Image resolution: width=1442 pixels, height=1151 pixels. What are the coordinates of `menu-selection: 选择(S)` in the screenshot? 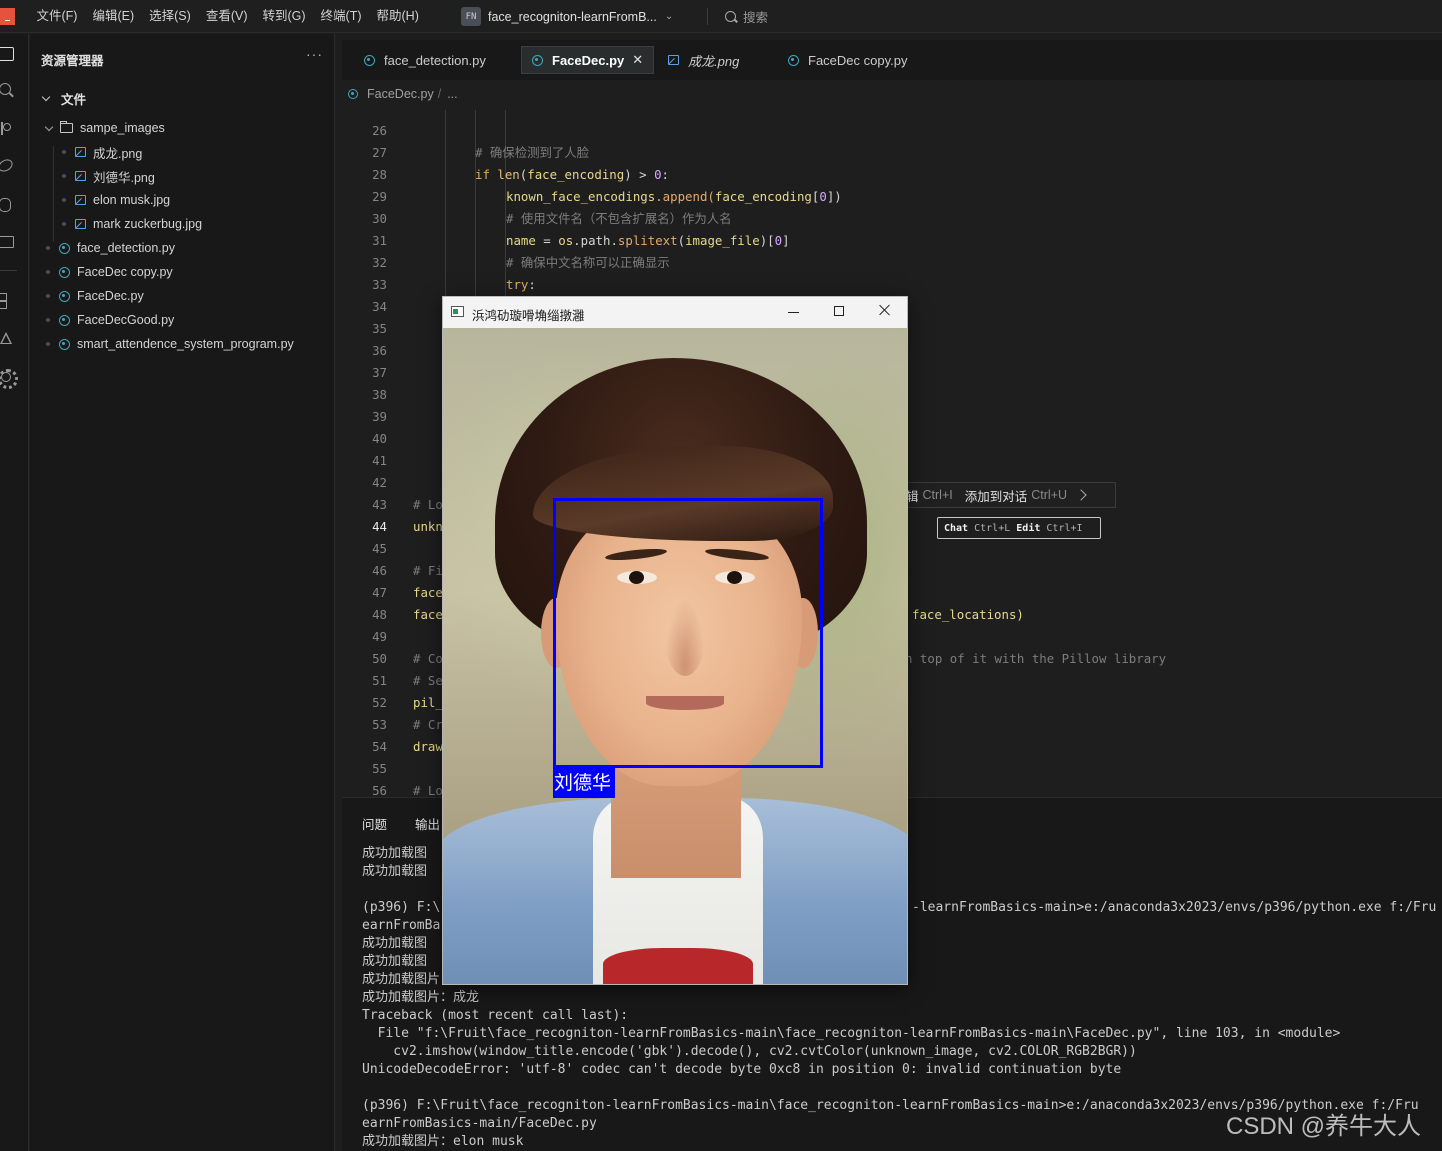 It's located at (170, 16).